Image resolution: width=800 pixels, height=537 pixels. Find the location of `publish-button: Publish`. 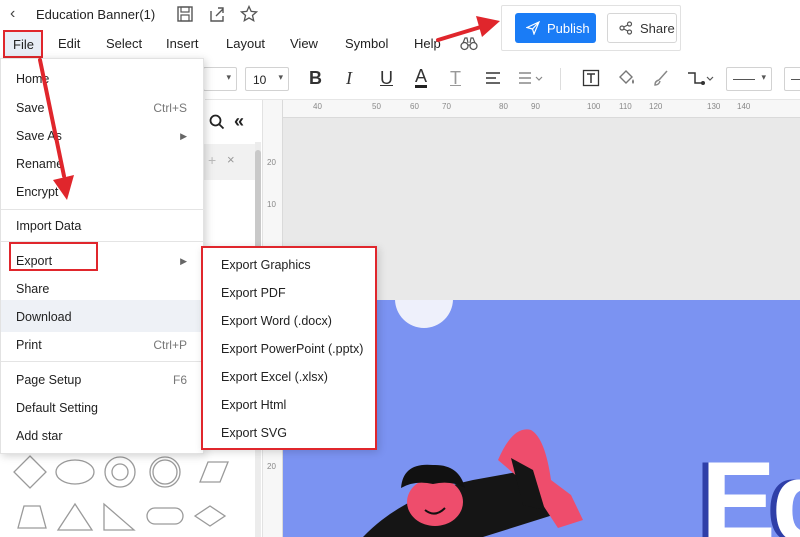

publish-button: Publish is located at coordinates (555, 28).